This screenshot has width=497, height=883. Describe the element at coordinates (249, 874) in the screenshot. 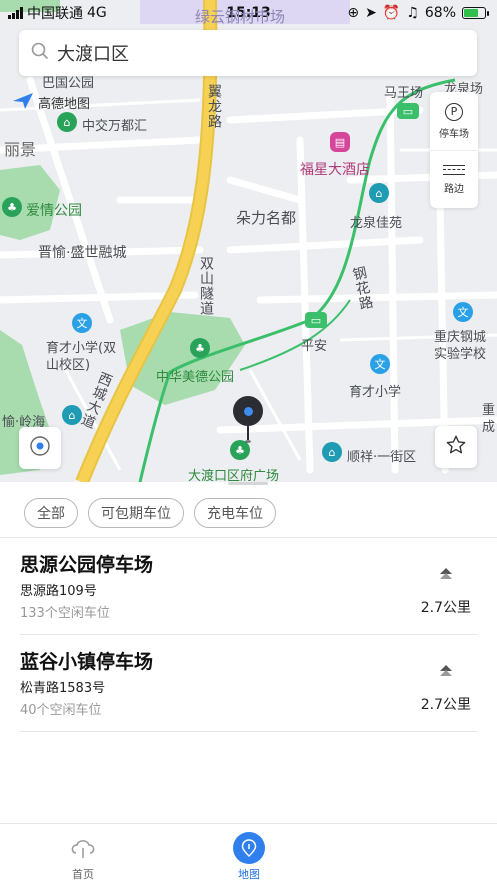

I see `tab-map-label: 地图` at that location.